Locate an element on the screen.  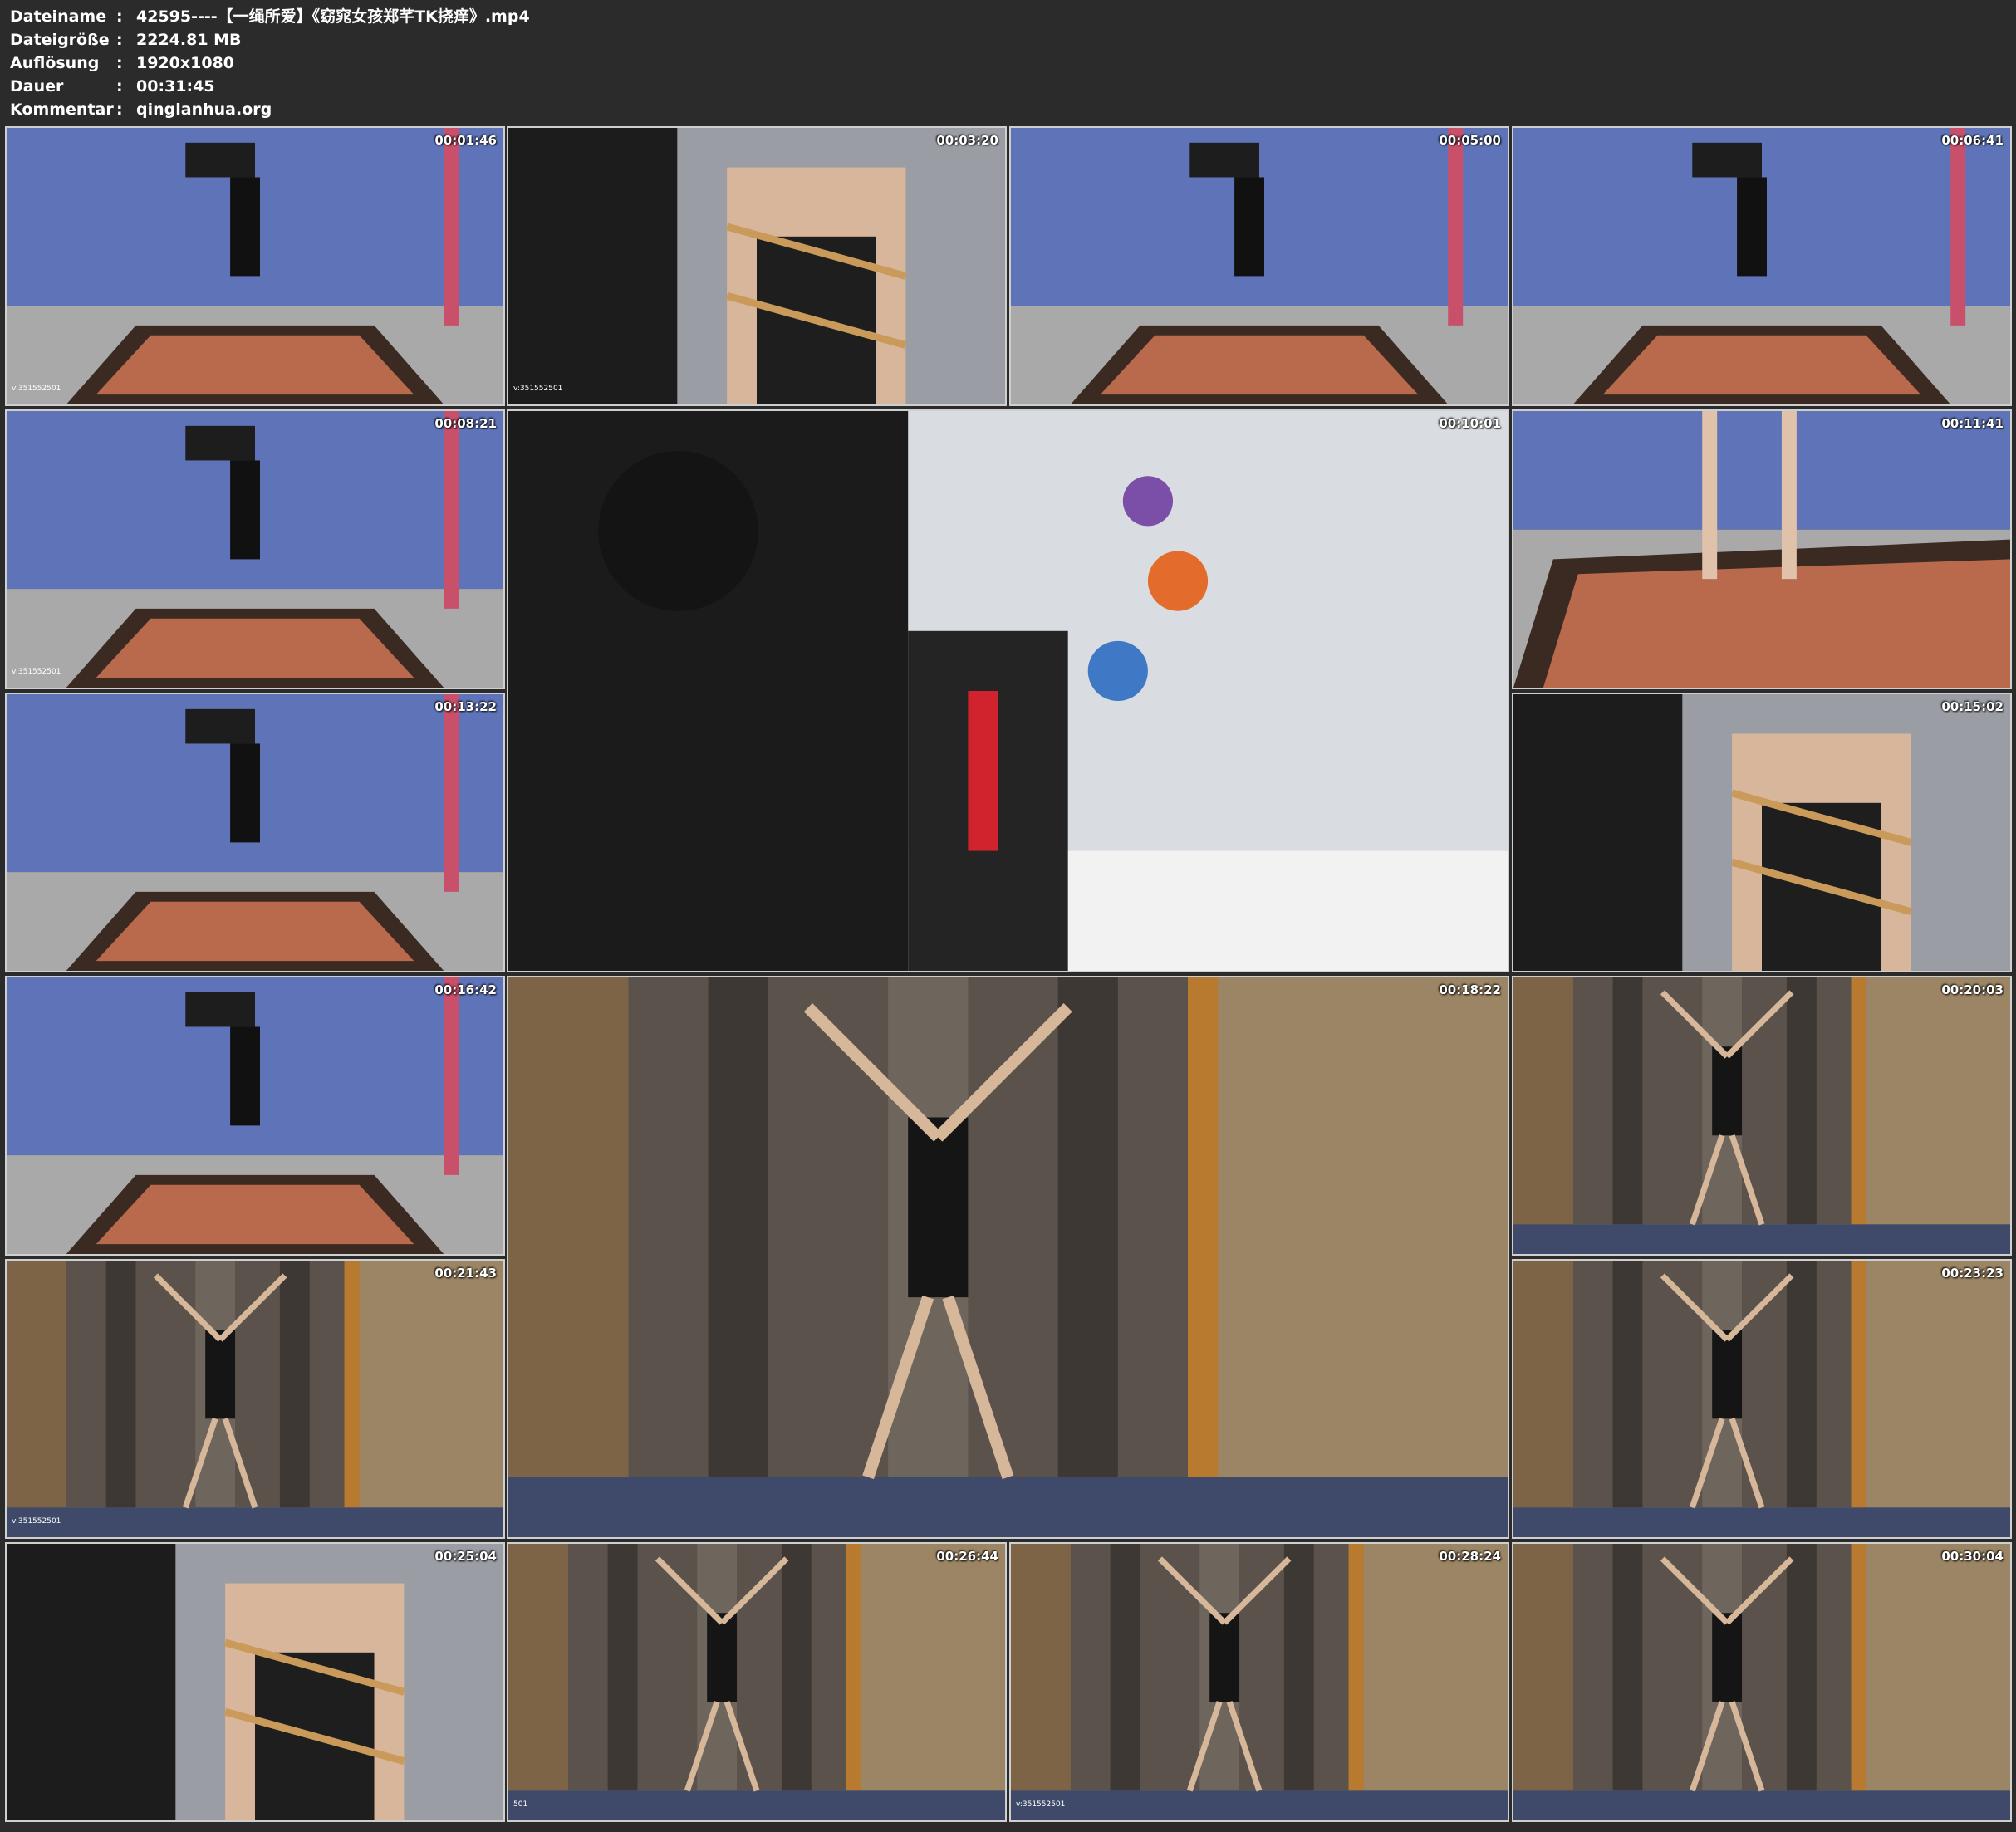
video-thumbnail: 00:20:03 is located at coordinates (1762, 1116).